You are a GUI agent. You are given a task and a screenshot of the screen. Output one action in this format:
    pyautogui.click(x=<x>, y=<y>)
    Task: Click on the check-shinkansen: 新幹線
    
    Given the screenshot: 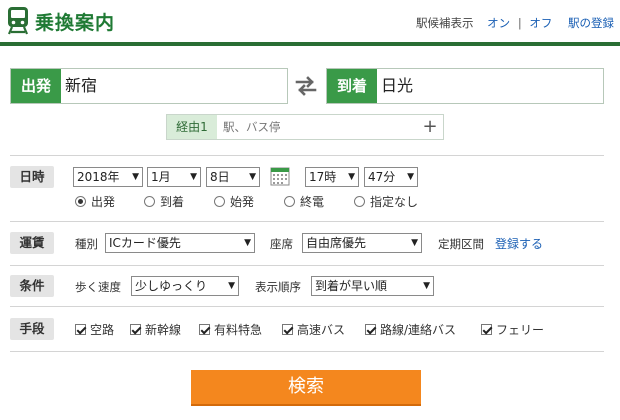 What is the action you would take?
    pyautogui.click(x=155, y=329)
    